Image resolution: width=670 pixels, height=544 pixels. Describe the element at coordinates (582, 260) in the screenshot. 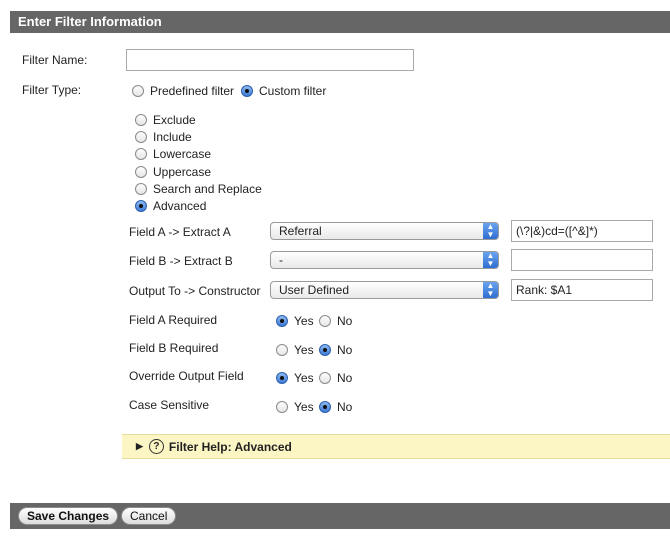

I see `field-b-input` at that location.